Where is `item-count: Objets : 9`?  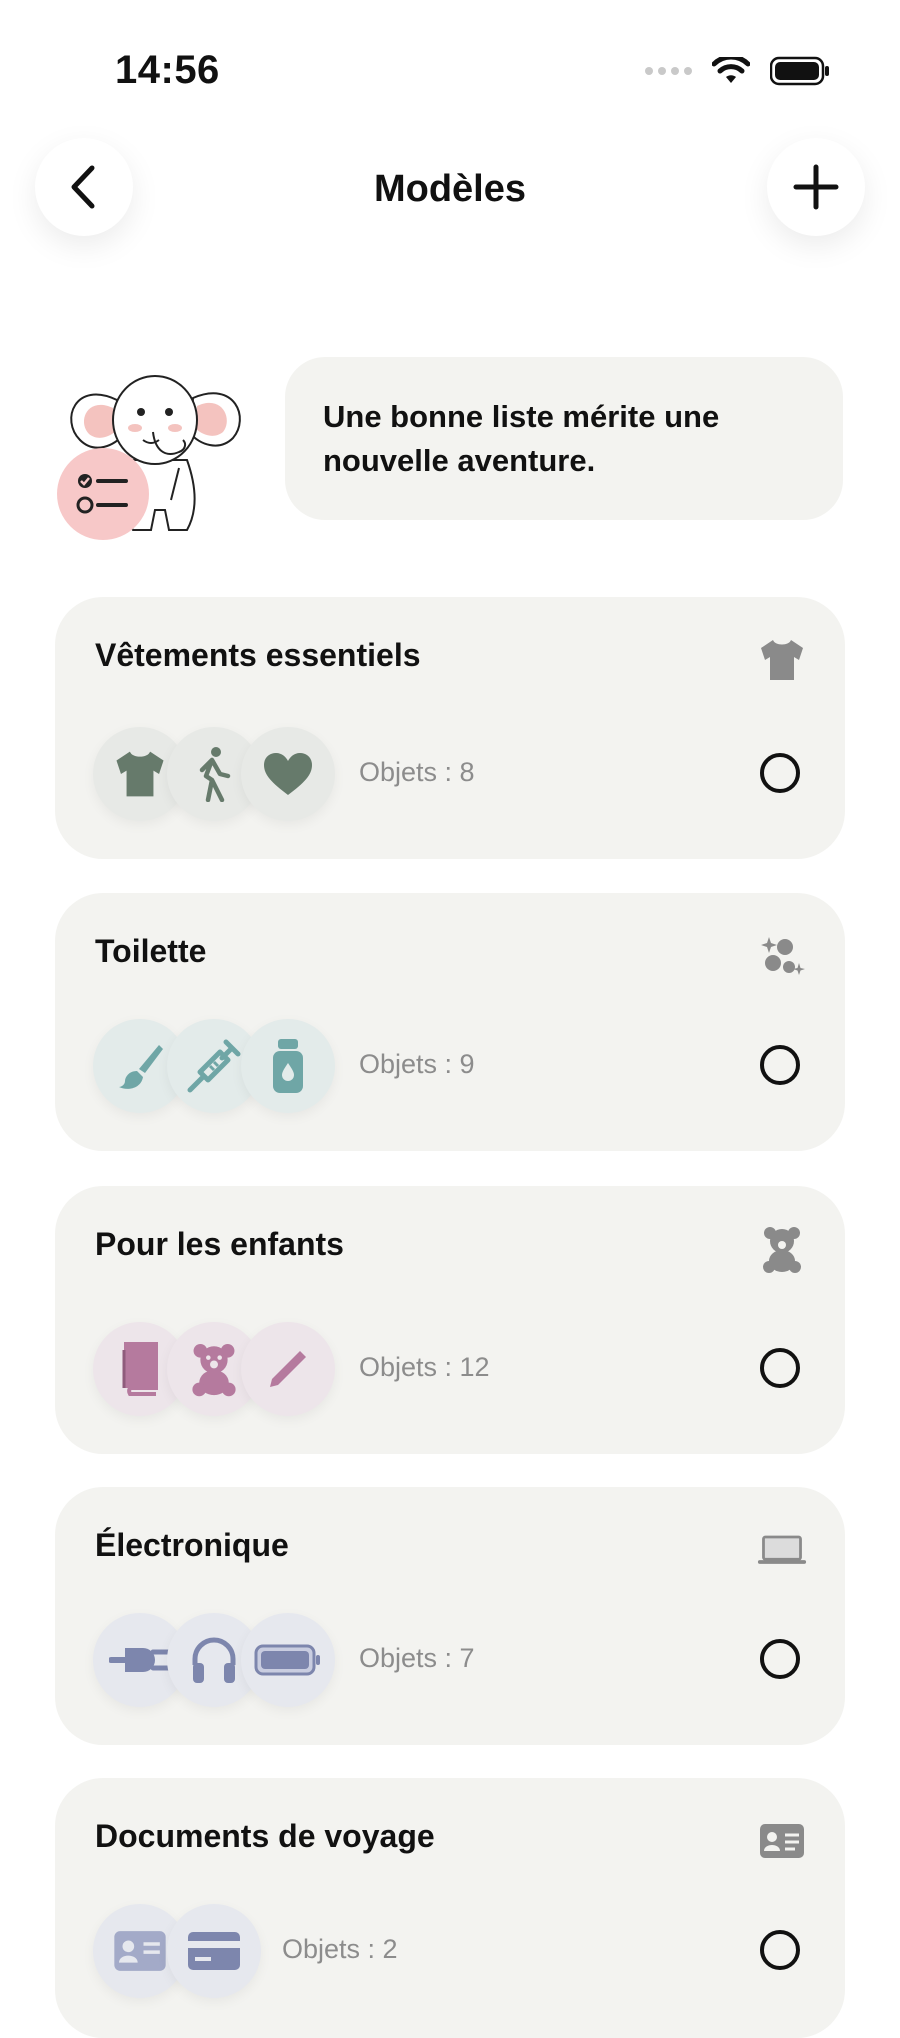 item-count: Objets : 9 is located at coordinates (417, 1064).